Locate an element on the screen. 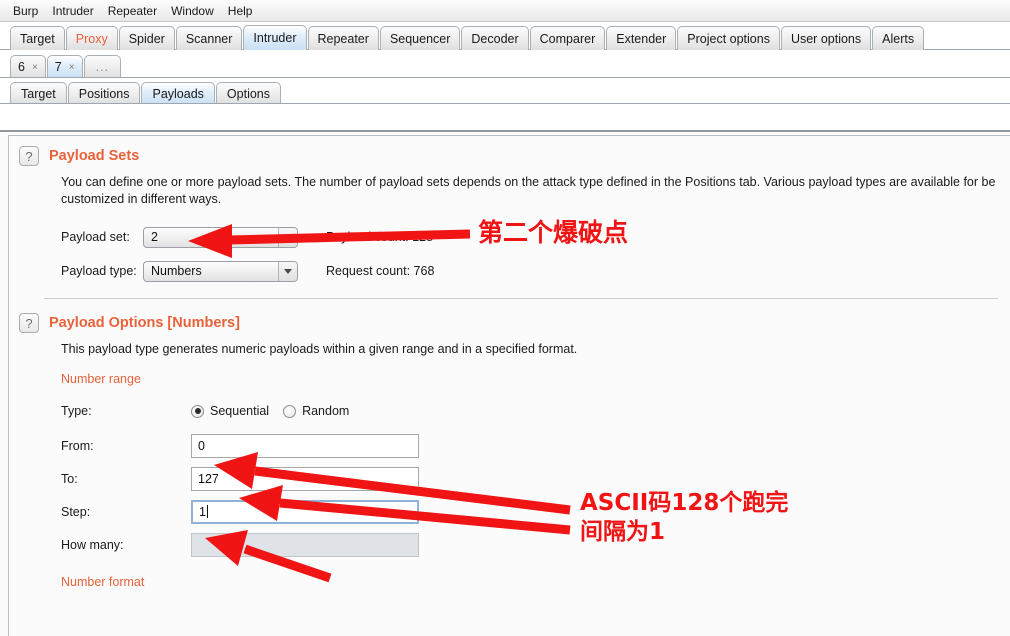 The height and width of the screenshot is (636, 1010). type-row: Type: Sequential Random is located at coordinates (535, 411).